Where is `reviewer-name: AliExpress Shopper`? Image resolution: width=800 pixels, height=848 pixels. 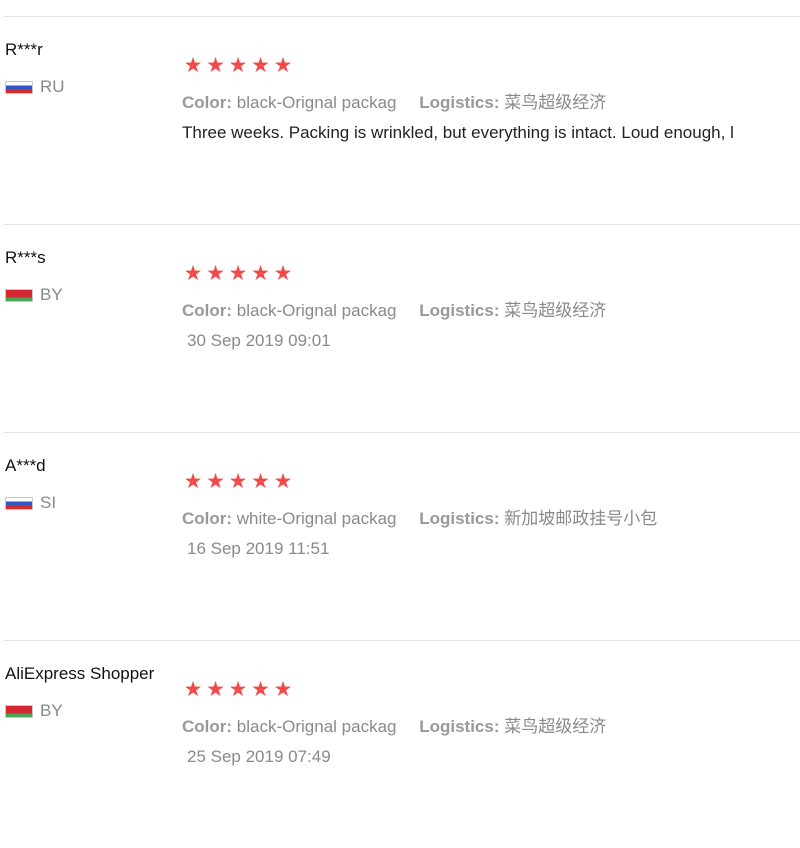 reviewer-name: AliExpress Shopper is located at coordinates (80, 673).